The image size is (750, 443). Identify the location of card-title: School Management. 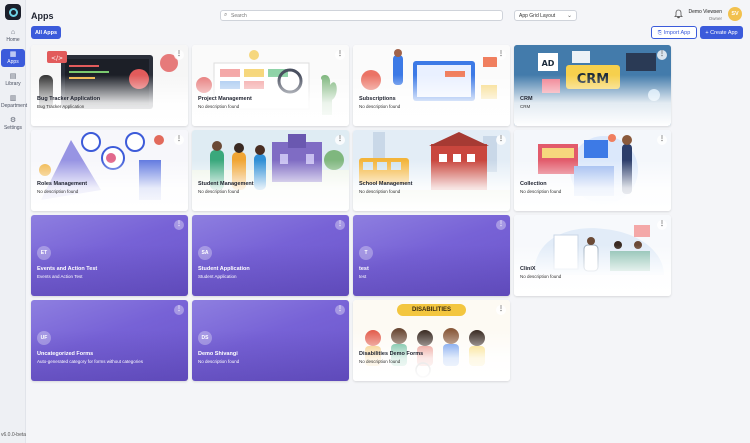
(386, 184).